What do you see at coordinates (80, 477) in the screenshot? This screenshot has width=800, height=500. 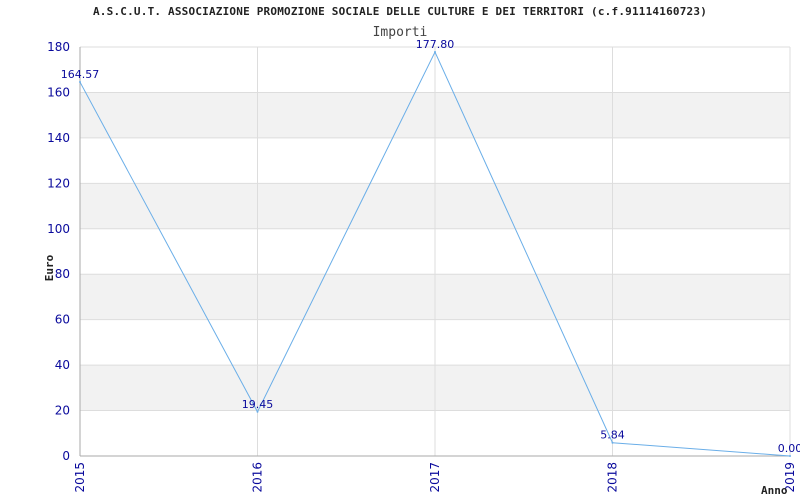 I see `x-tick-label: 2015` at bounding box center [80, 477].